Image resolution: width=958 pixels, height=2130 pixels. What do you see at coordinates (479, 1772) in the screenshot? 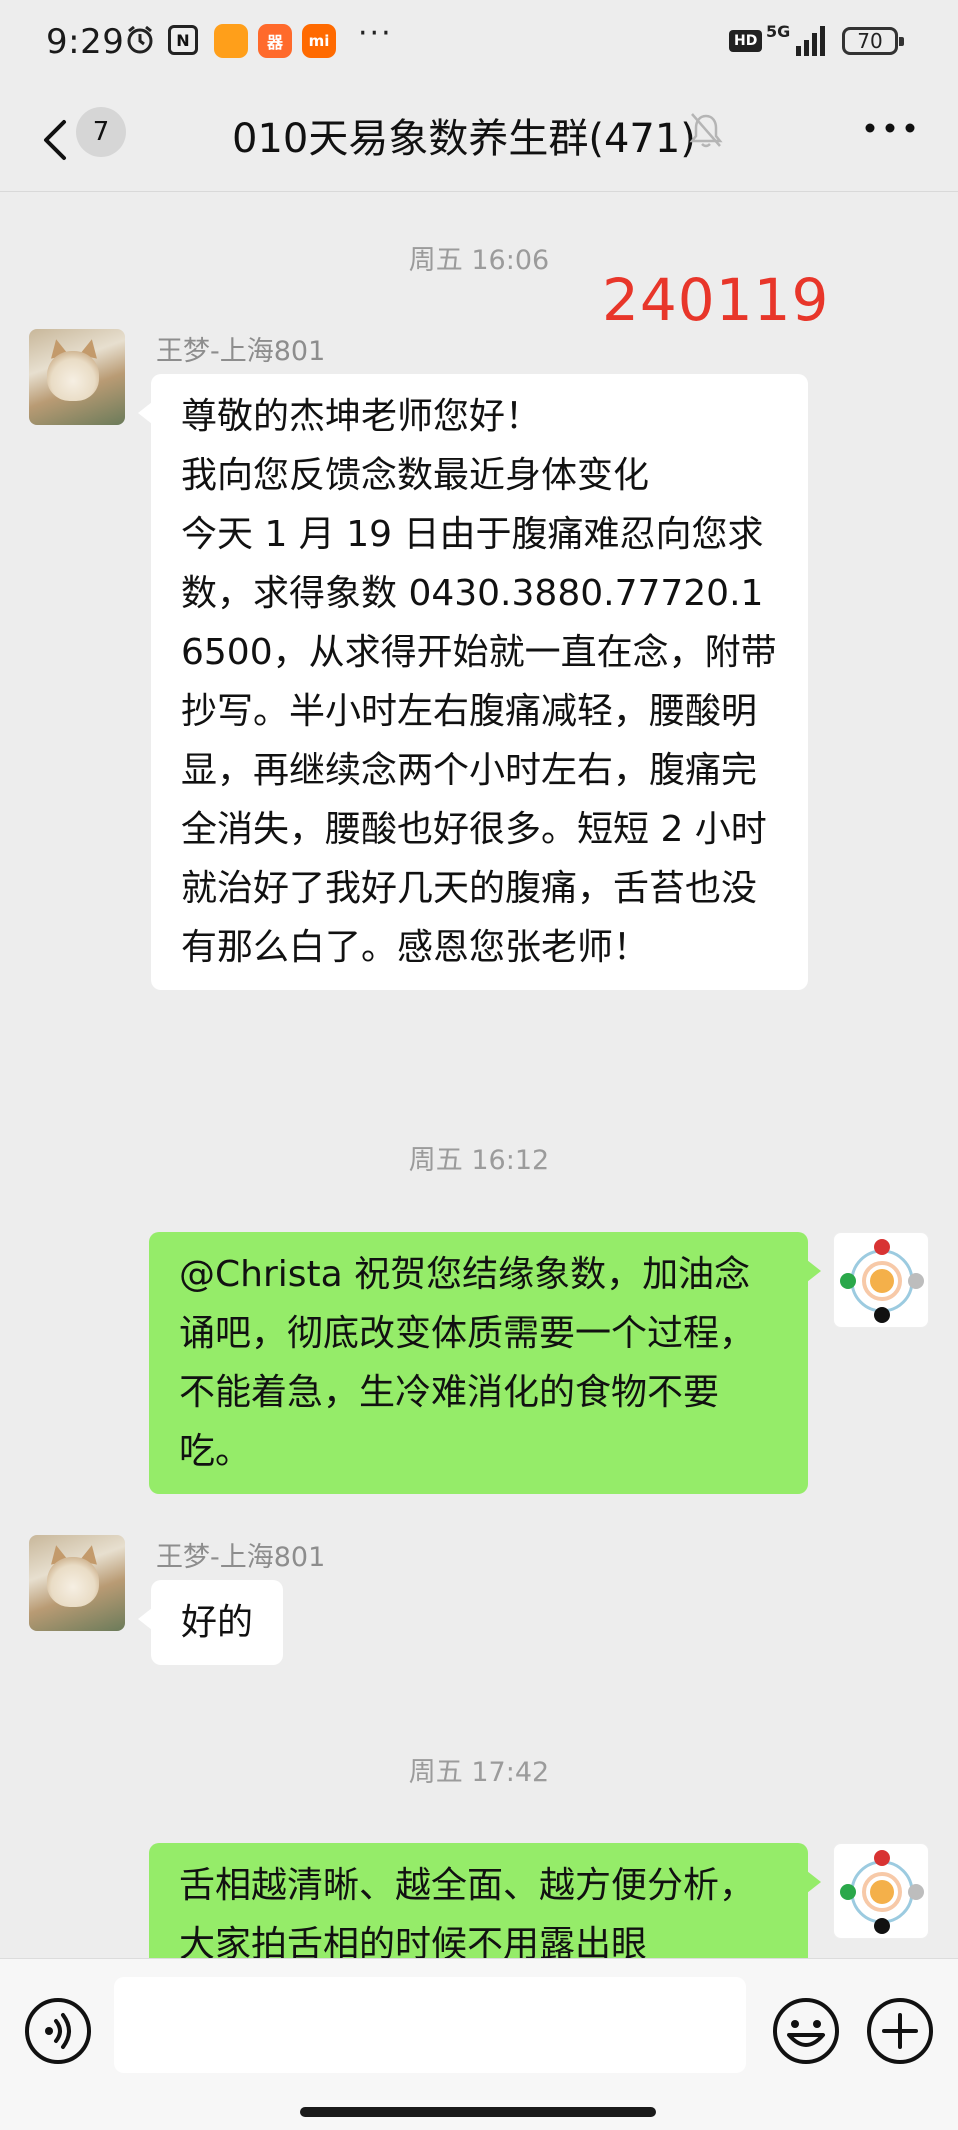
I see `message-timestamp: 周五 17:42` at bounding box center [479, 1772].